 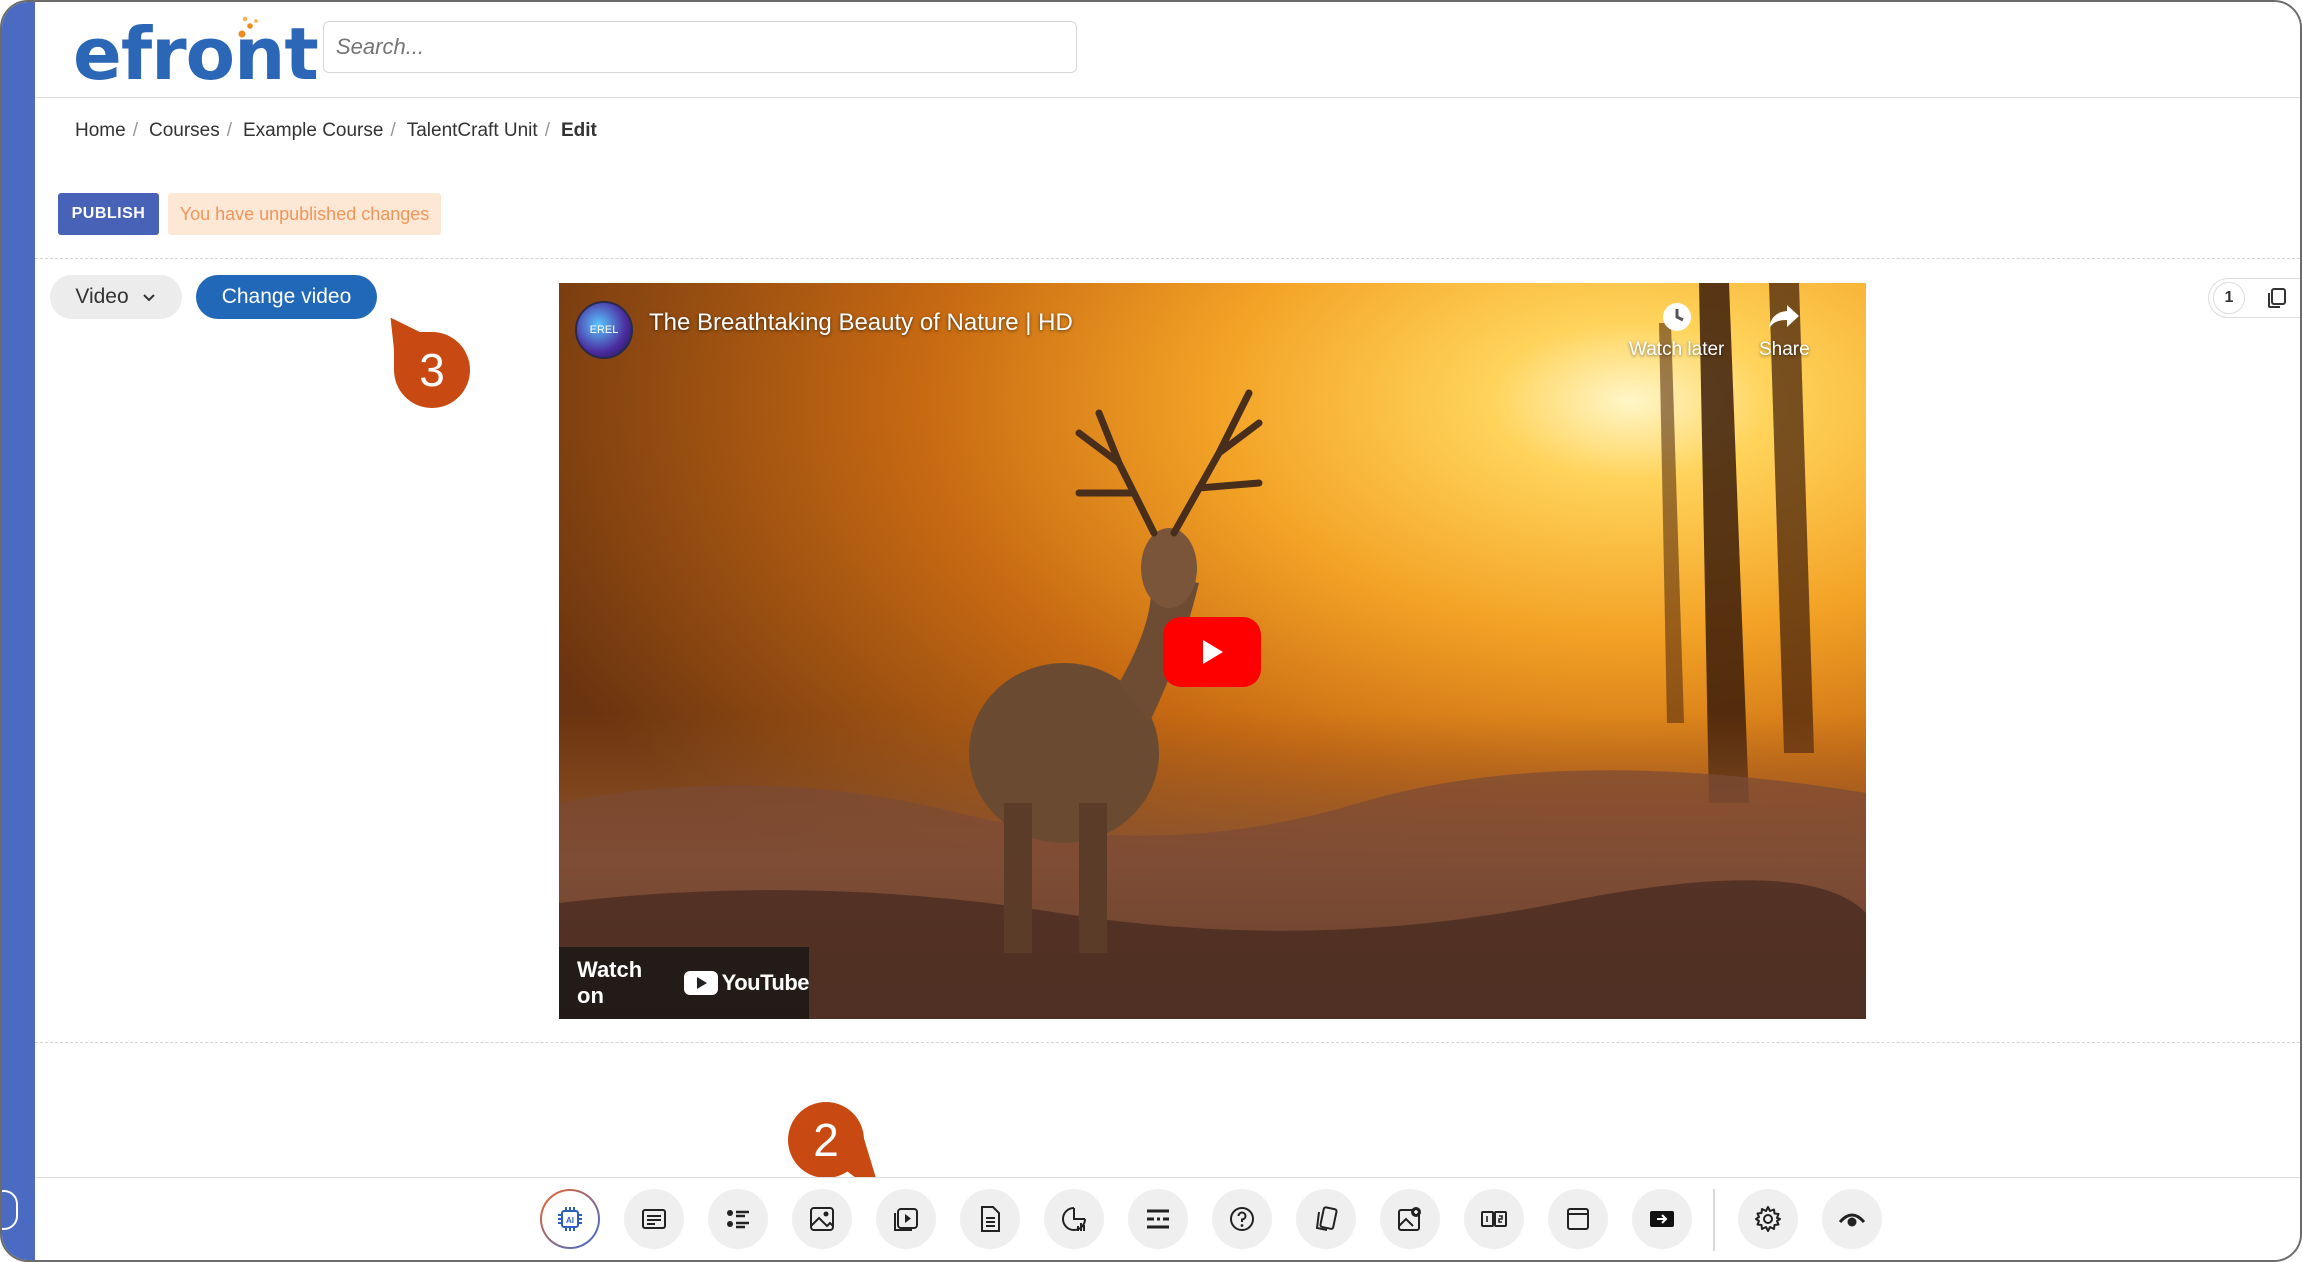 I want to click on presentation-icon, so click(x=1662, y=1219).